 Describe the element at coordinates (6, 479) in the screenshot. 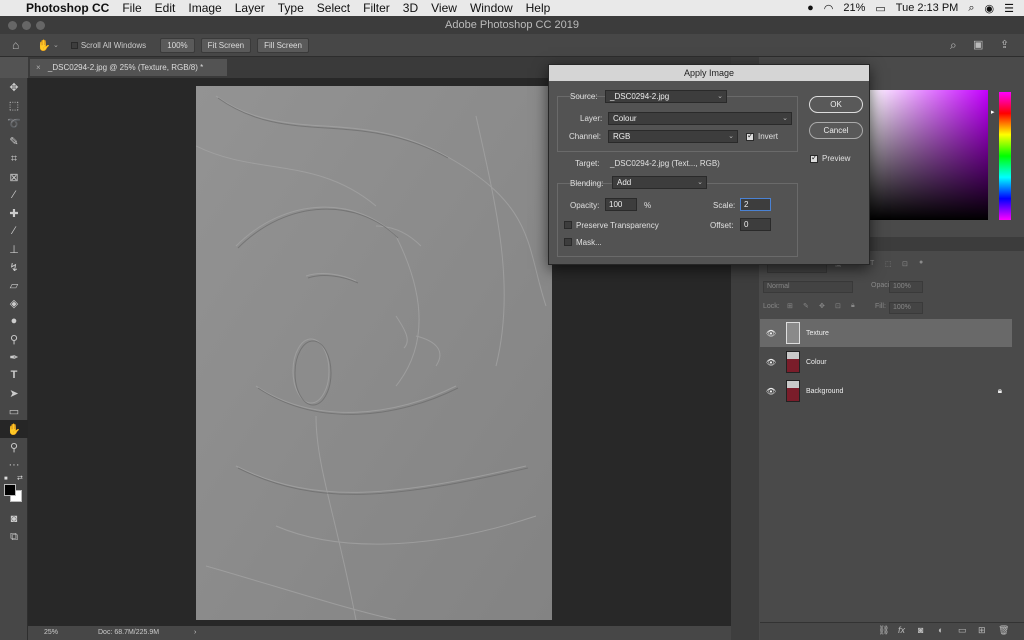

I see `default-colors-icon: ■` at that location.